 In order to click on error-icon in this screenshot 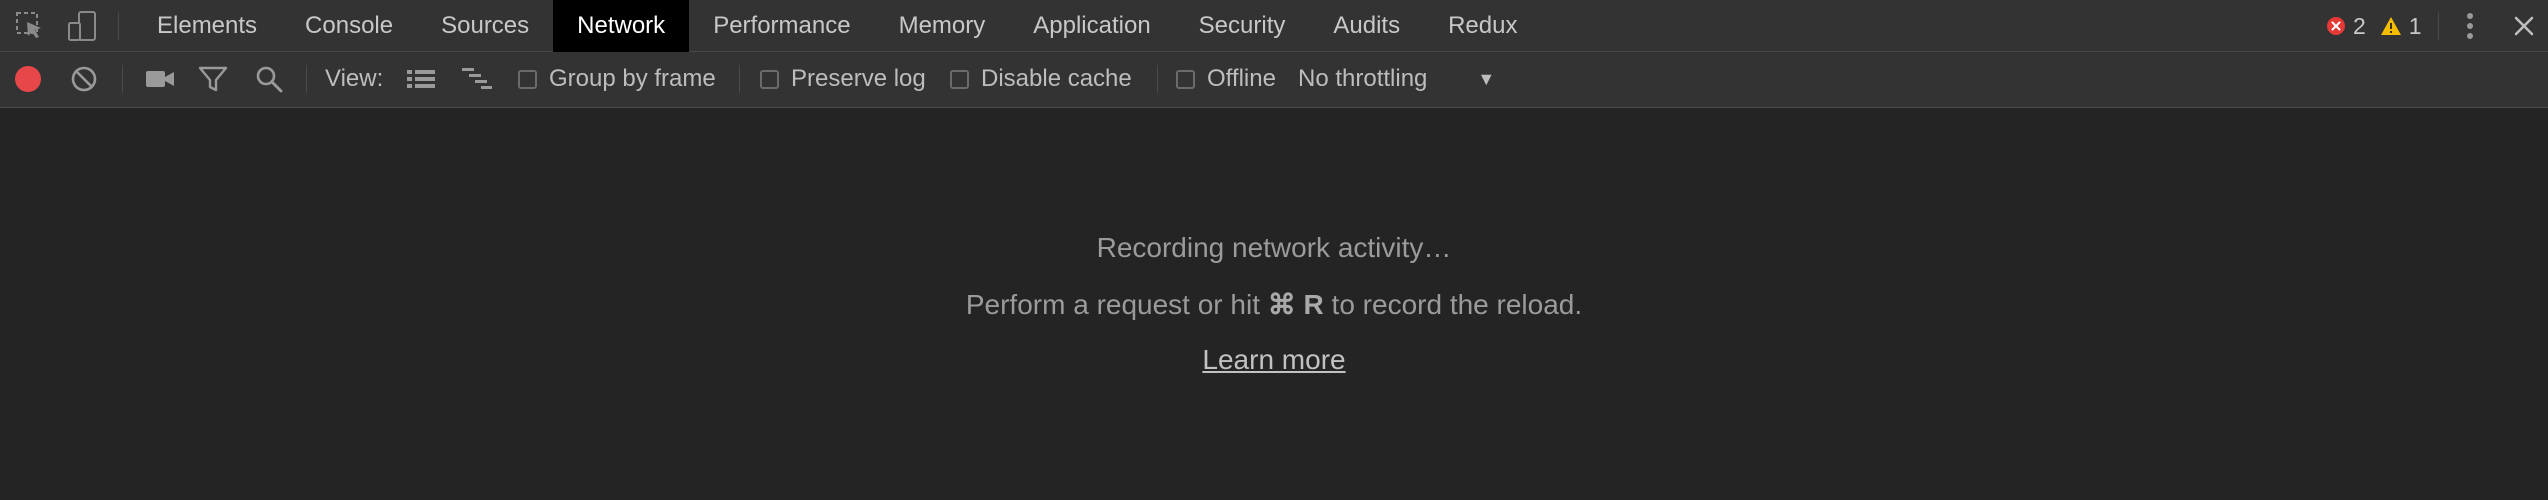, I will do `click(2336, 26)`.